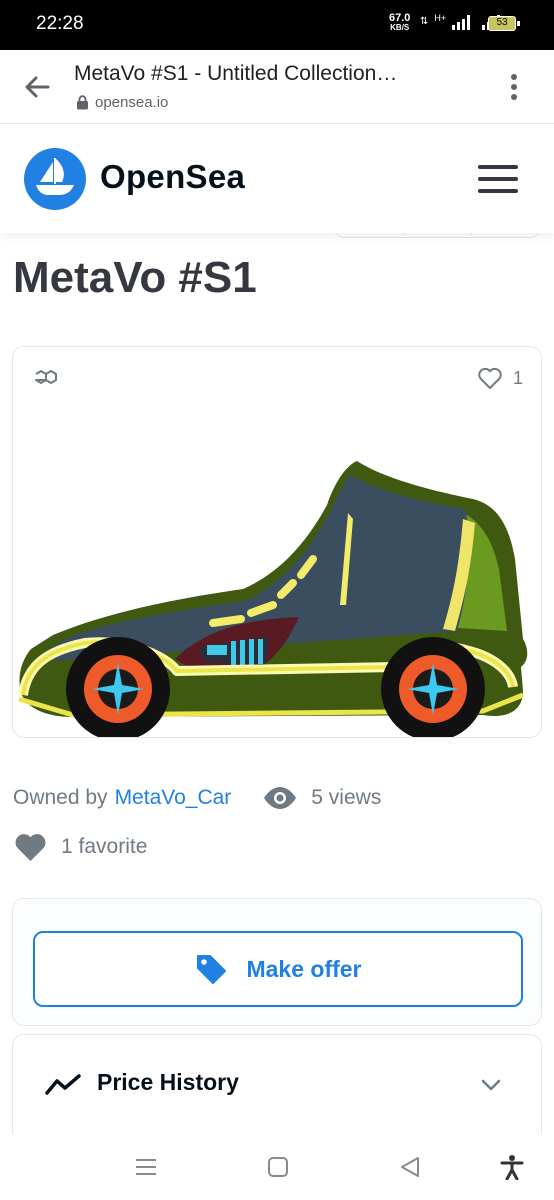 This screenshot has height=1200, width=554. I want to click on brand-name: OpenSea, so click(172, 177).